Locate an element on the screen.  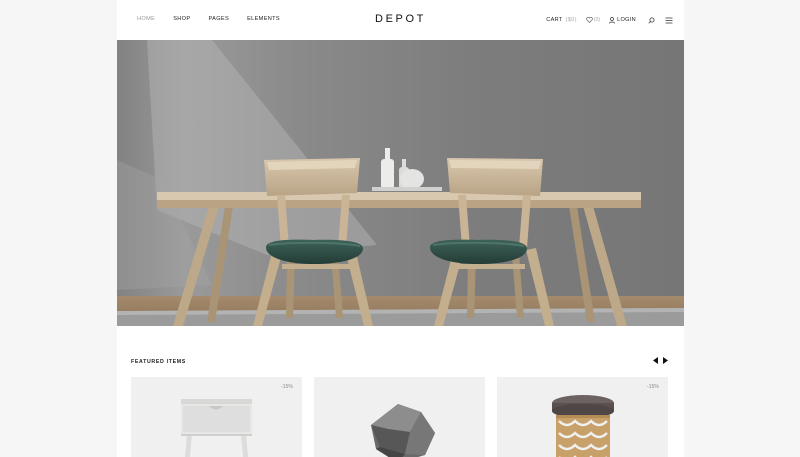
search-button is located at coordinates (651, 20).